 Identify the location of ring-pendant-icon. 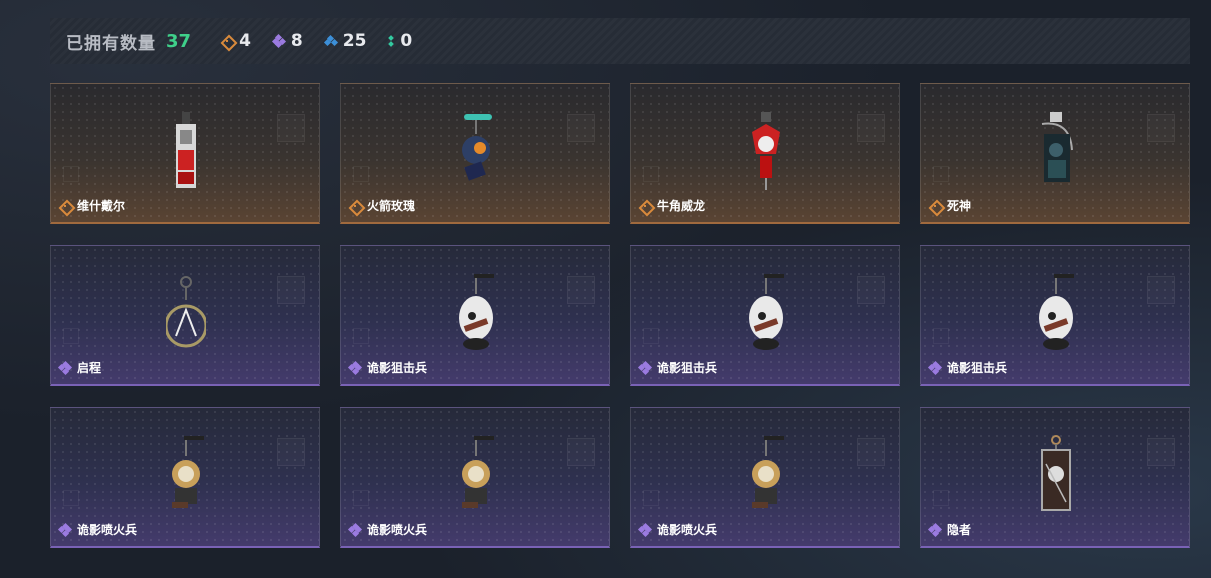
(186, 314).